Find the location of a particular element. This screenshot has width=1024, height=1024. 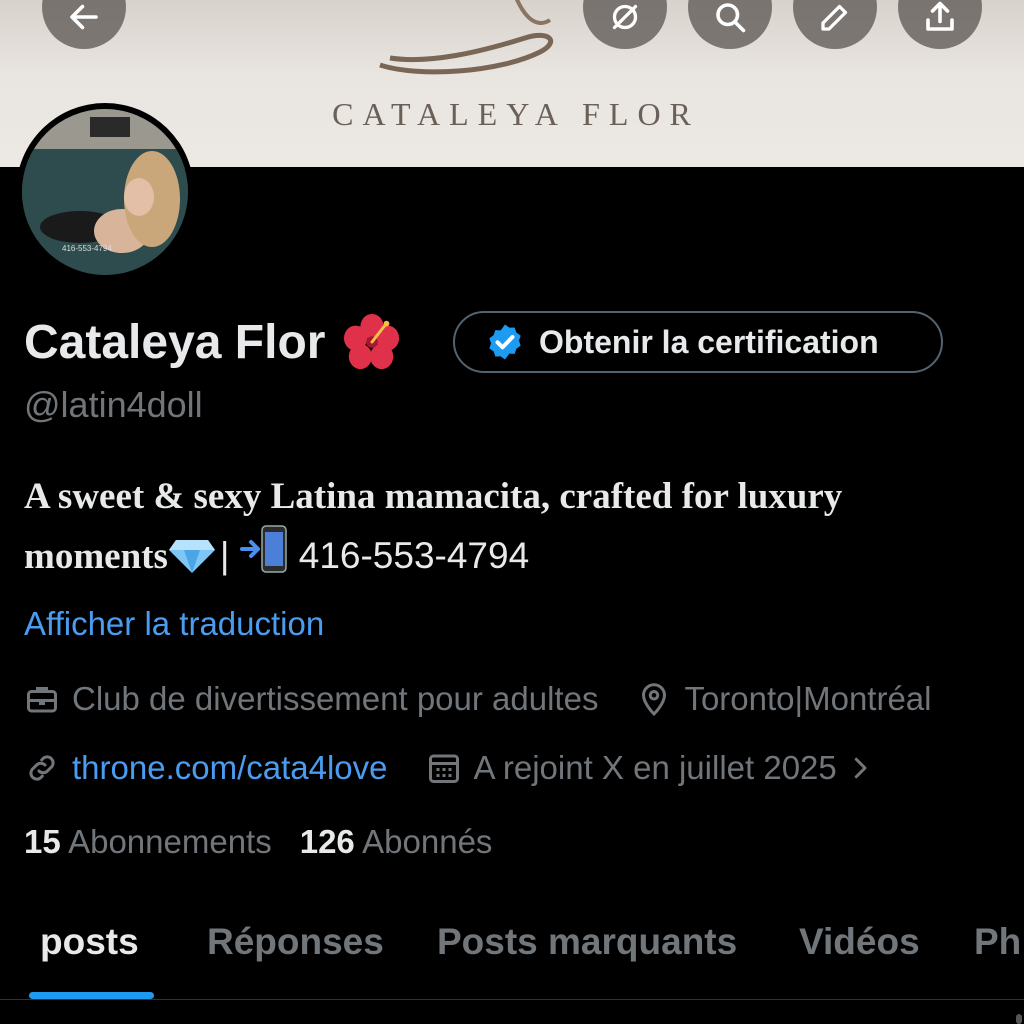

profile-tabs: posts Réponses Posts marquants Vidéos Ph is located at coordinates (512, 957).